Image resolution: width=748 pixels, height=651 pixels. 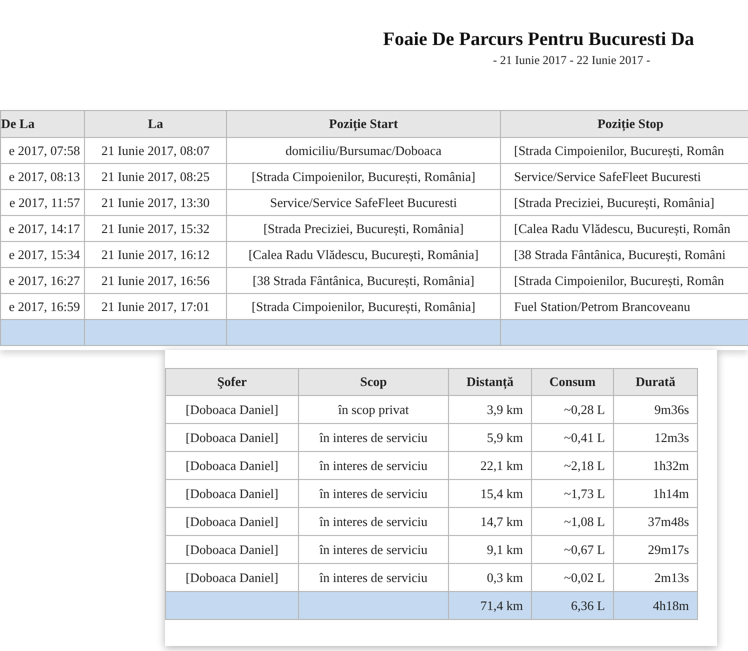 What do you see at coordinates (363, 229) in the screenshot?
I see `table-cell: [Strada Preciziei, București, România]` at bounding box center [363, 229].